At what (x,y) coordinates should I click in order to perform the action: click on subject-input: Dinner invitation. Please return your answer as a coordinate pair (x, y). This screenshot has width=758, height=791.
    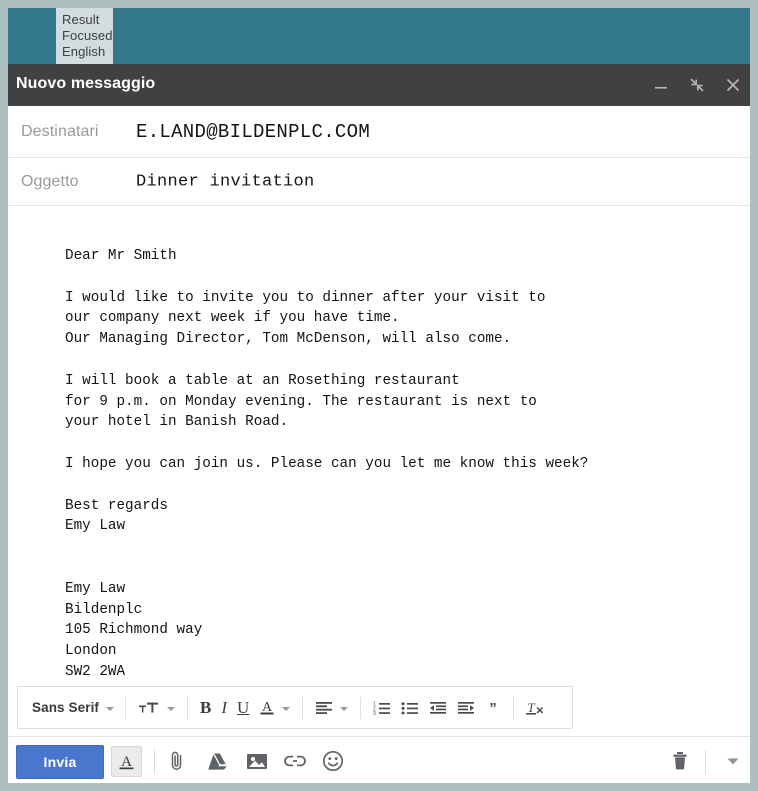
    Looking at the image, I should click on (225, 181).